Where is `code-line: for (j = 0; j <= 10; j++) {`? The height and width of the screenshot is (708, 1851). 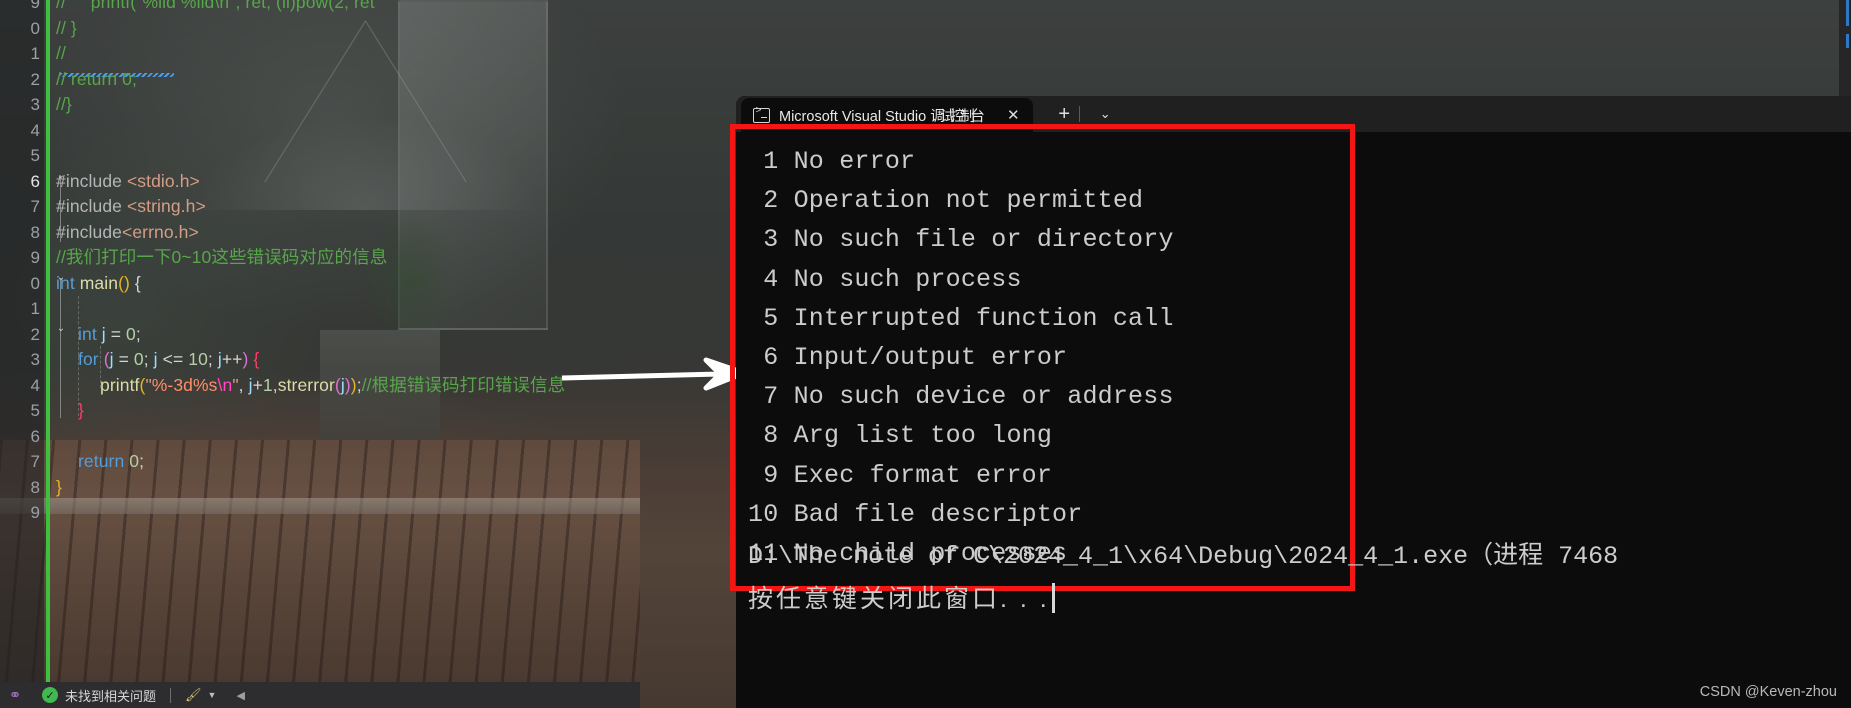
code-line: for (j = 0; j <= 10; j++) { is located at coordinates (168, 360).